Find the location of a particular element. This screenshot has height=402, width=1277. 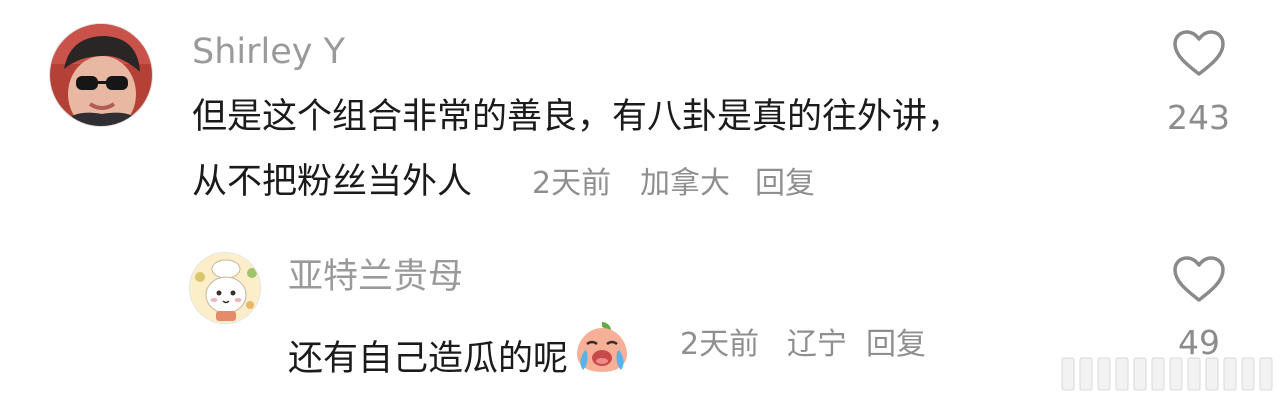

comment-text-row: 还有自己造瓜的呢 is located at coordinates (459, 348).